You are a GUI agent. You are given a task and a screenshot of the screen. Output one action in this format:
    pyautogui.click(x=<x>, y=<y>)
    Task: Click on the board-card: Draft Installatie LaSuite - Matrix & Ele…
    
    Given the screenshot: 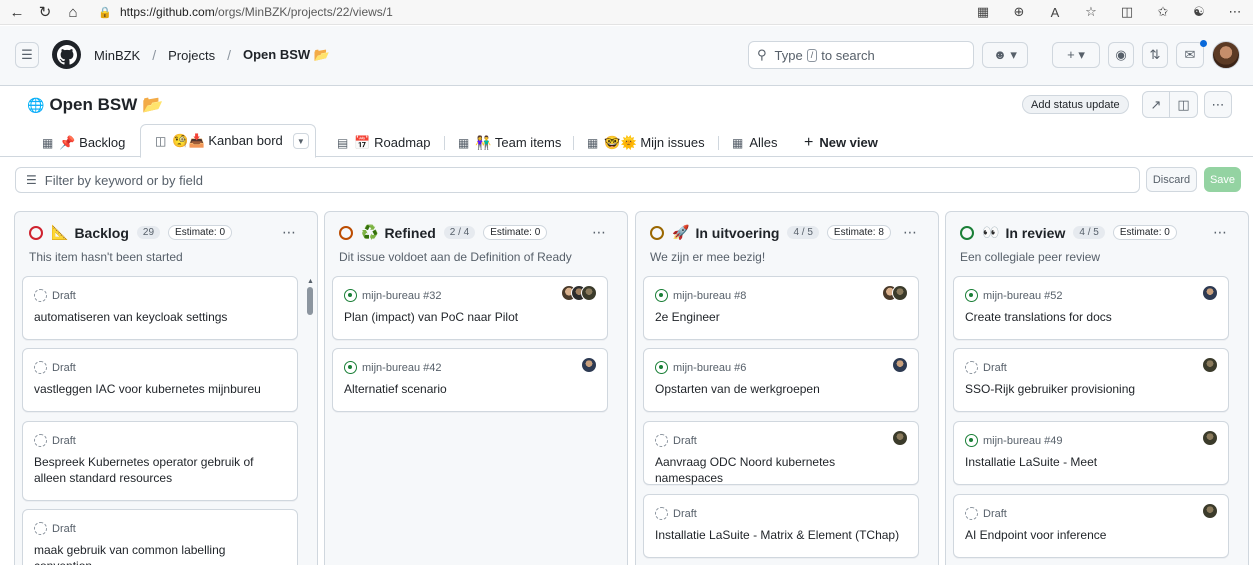 What is the action you would take?
    pyautogui.click(x=781, y=526)
    